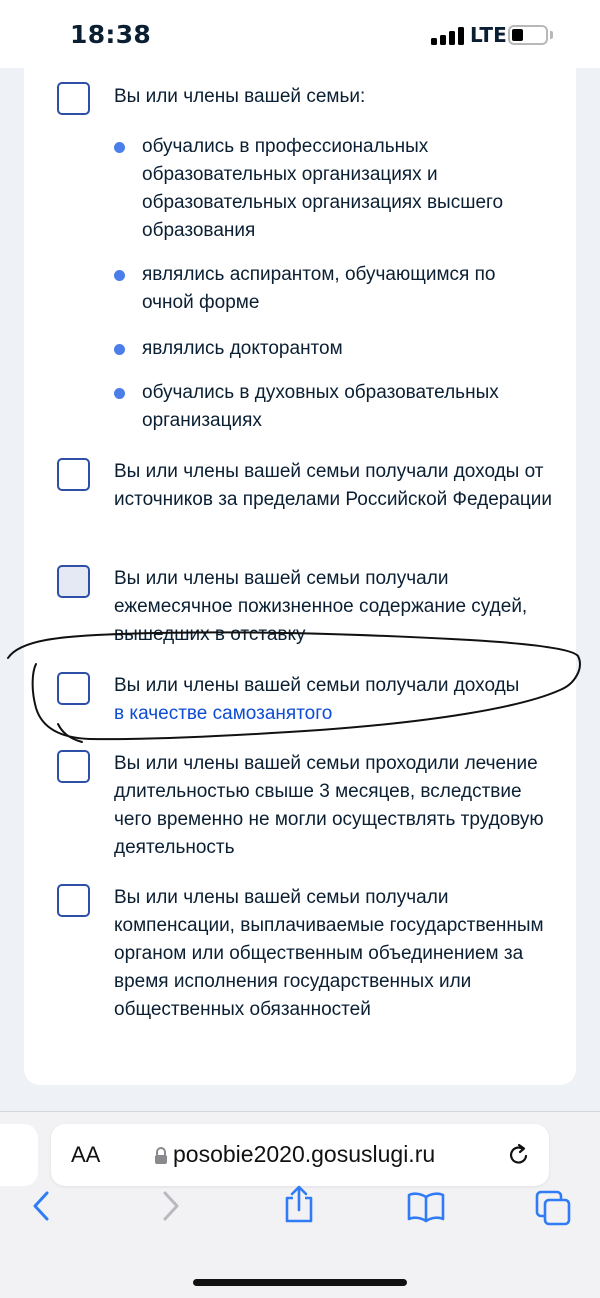  What do you see at coordinates (171, 1206) in the screenshot?
I see `chevron-right-icon` at bounding box center [171, 1206].